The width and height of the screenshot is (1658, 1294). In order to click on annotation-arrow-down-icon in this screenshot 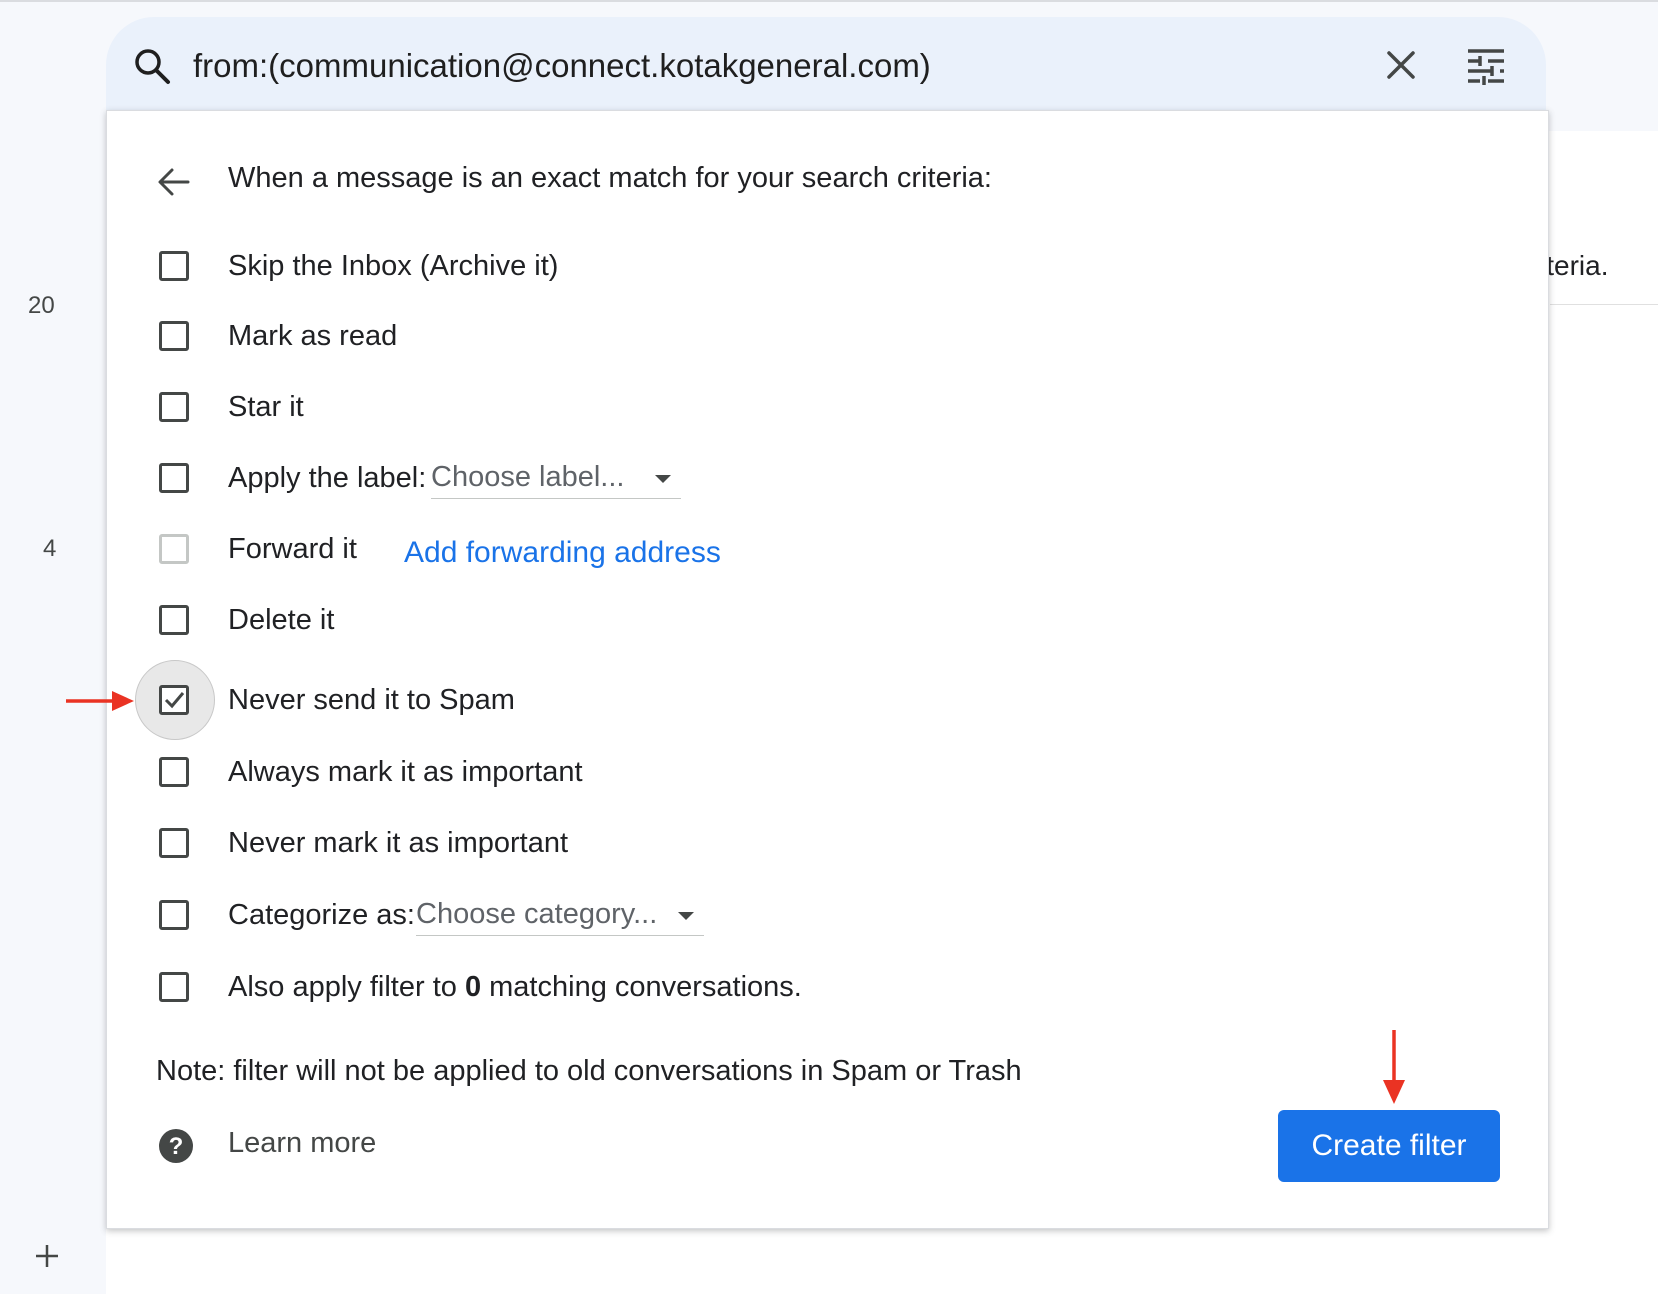, I will do `click(1394, 1067)`.